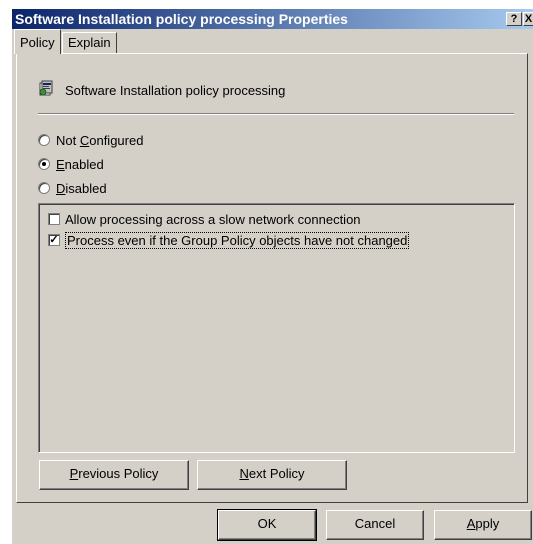  I want to click on tab-policy-label: Policy, so click(37, 42).